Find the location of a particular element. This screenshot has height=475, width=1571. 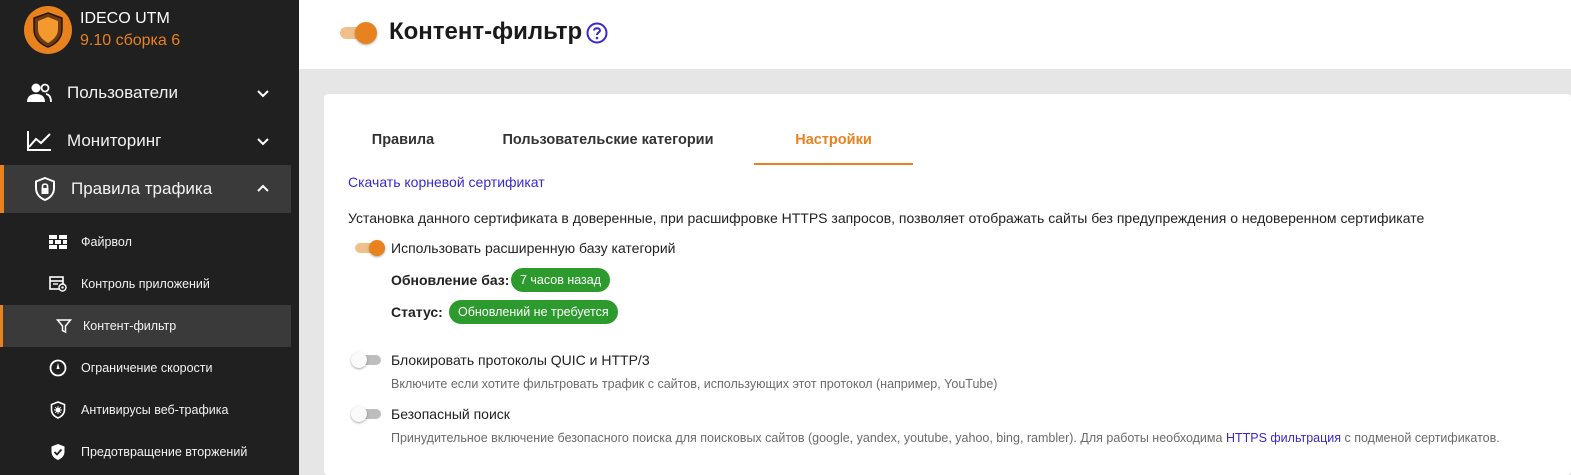

extended-db-label: Использовать расширенную базу категорий is located at coordinates (533, 248).